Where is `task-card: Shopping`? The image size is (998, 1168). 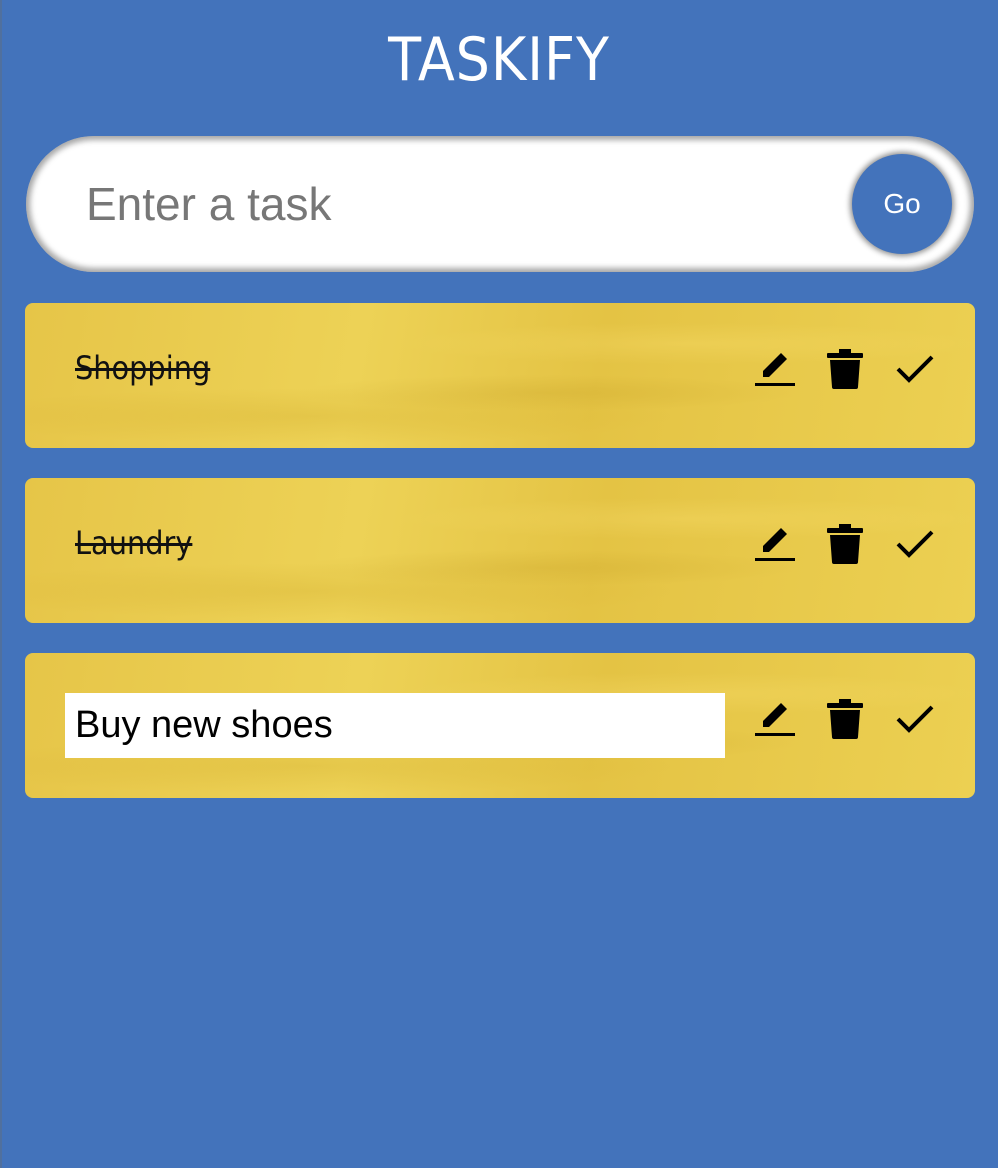 task-card: Shopping is located at coordinates (500, 375).